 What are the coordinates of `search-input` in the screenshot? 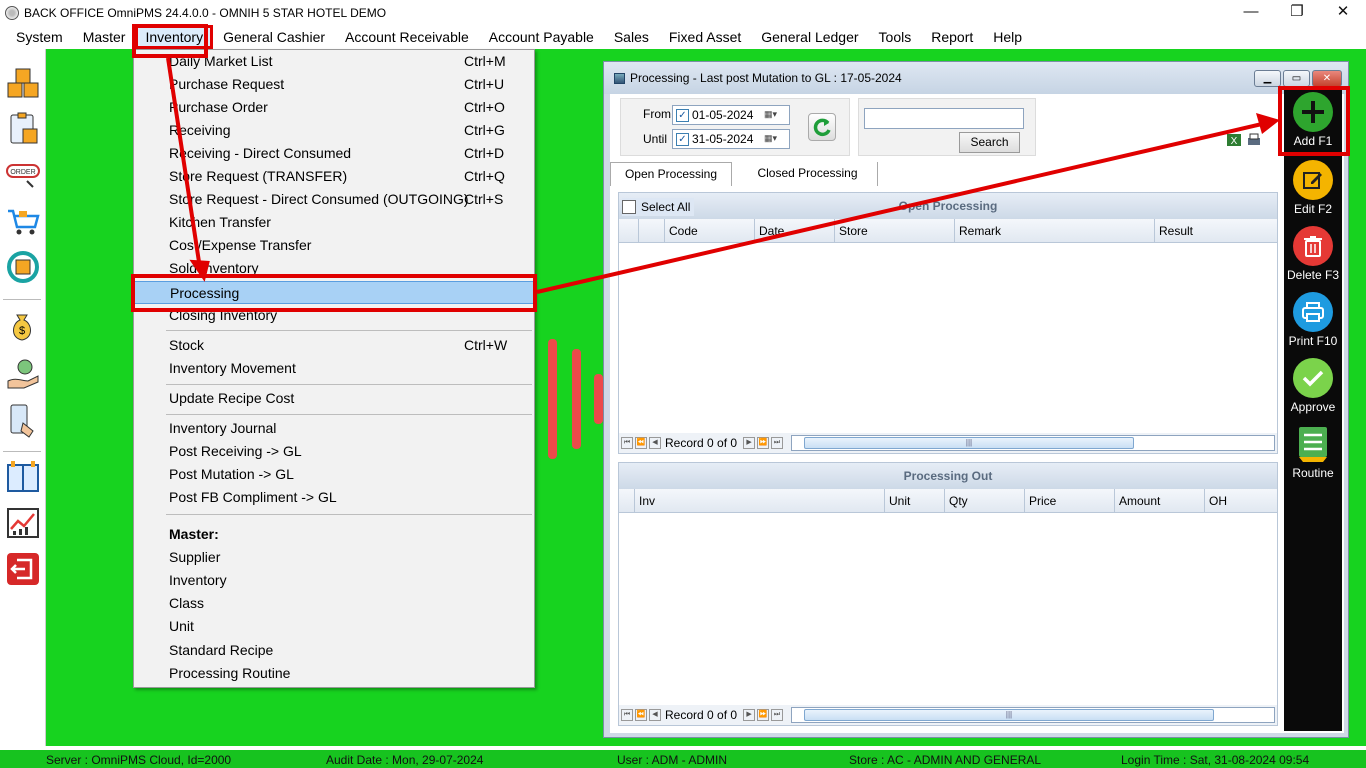 It's located at (944, 118).